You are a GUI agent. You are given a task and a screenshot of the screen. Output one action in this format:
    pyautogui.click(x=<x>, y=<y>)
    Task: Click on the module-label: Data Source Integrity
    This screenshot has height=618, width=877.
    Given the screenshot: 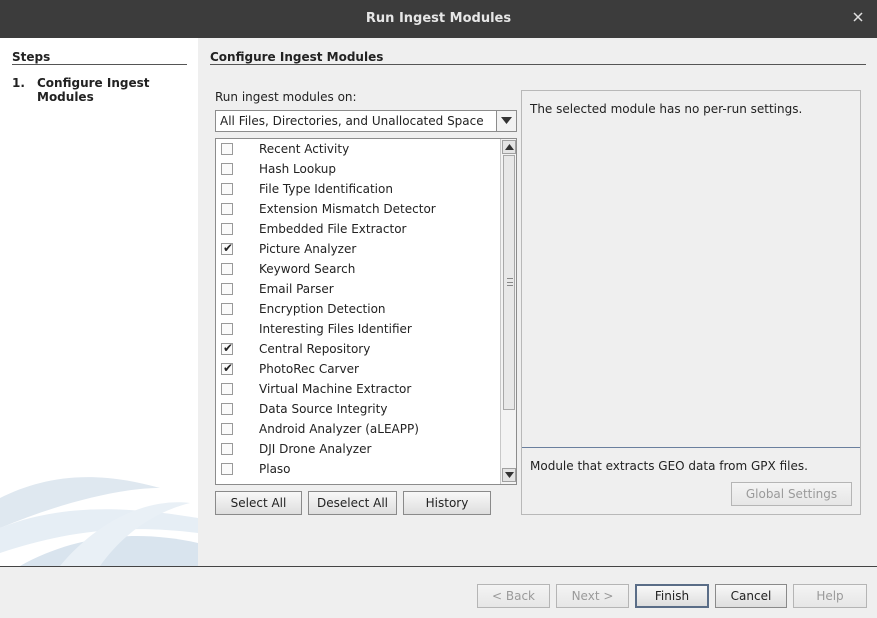 What is the action you would take?
    pyautogui.click(x=323, y=409)
    